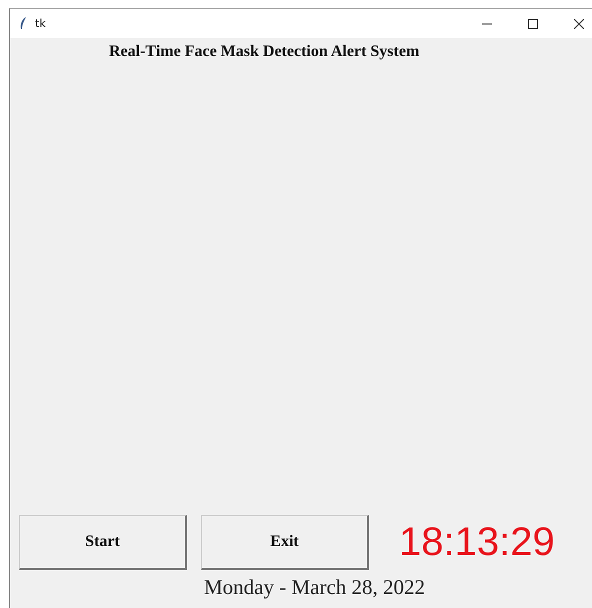 This screenshot has width=592, height=608. What do you see at coordinates (533, 23) in the screenshot?
I see `maximize-icon` at bounding box center [533, 23].